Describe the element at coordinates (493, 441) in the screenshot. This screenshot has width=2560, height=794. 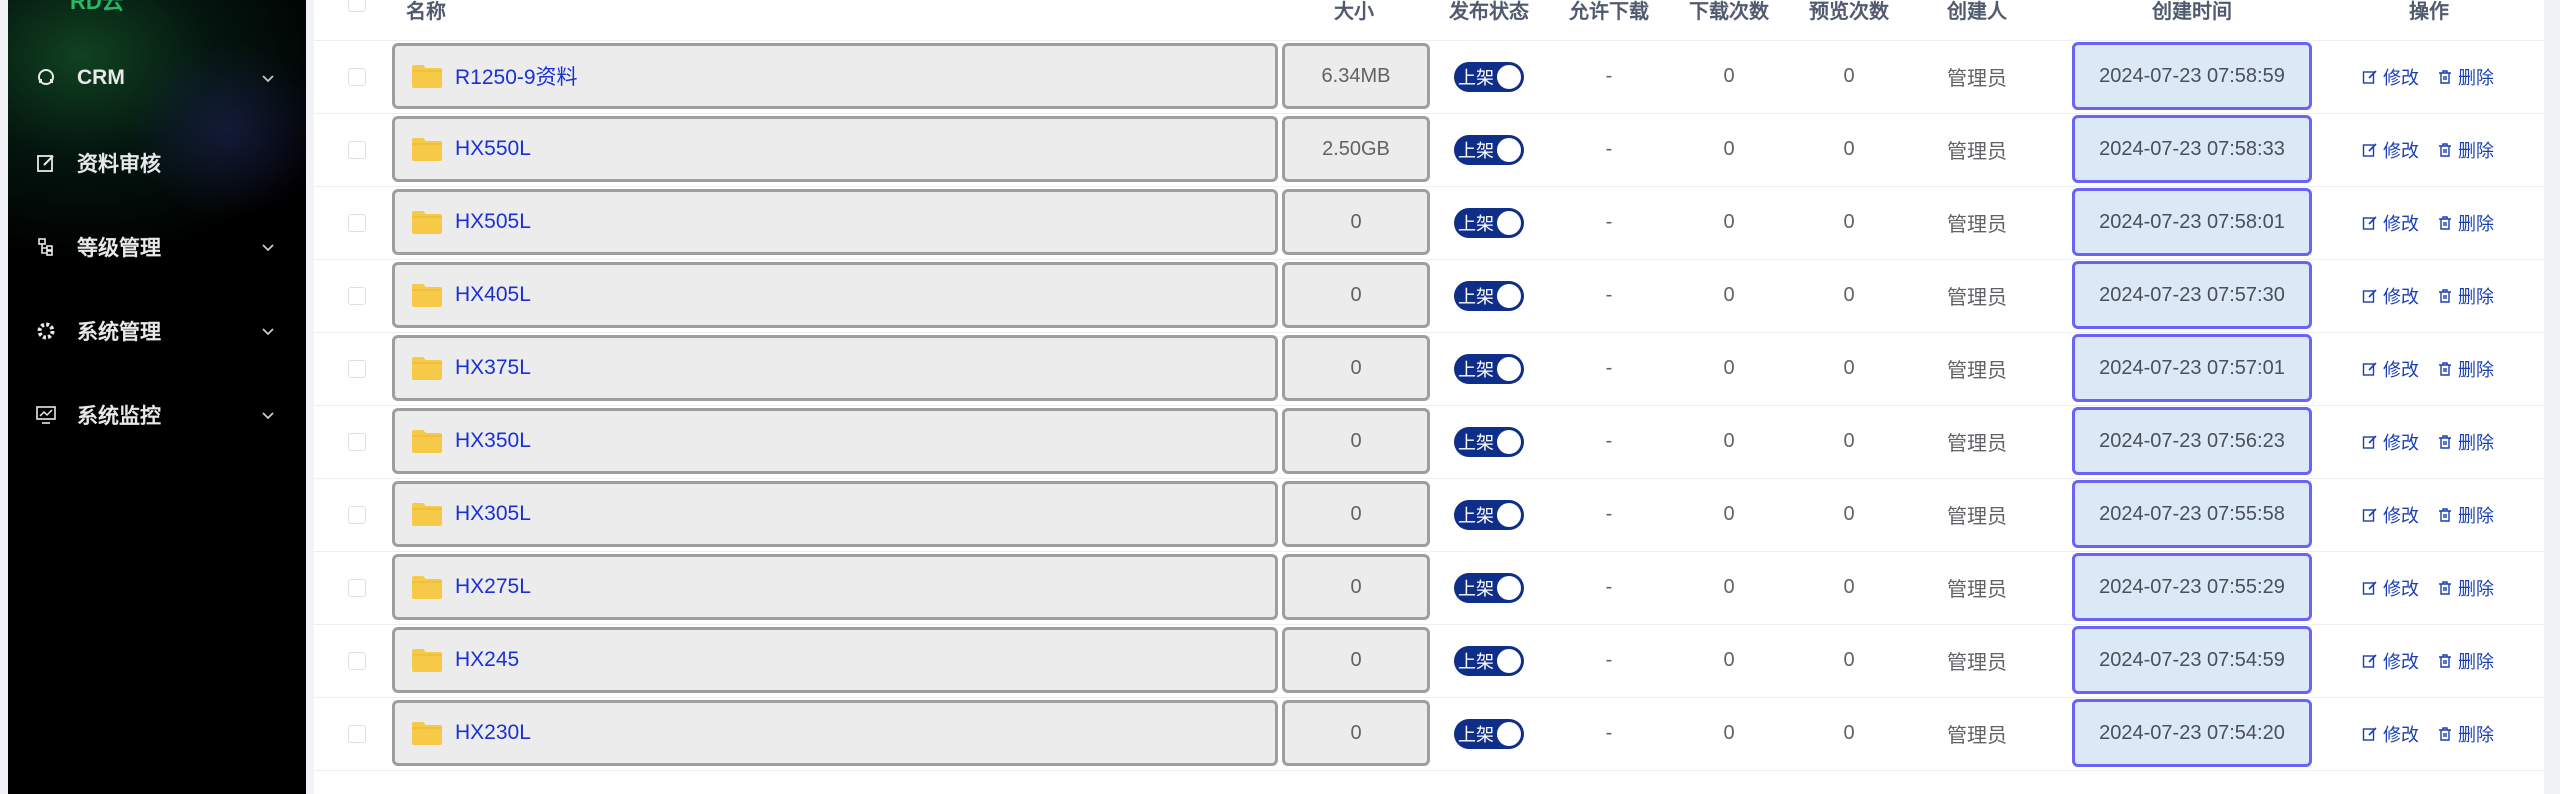
I see `file-name-link: HX350L` at that location.